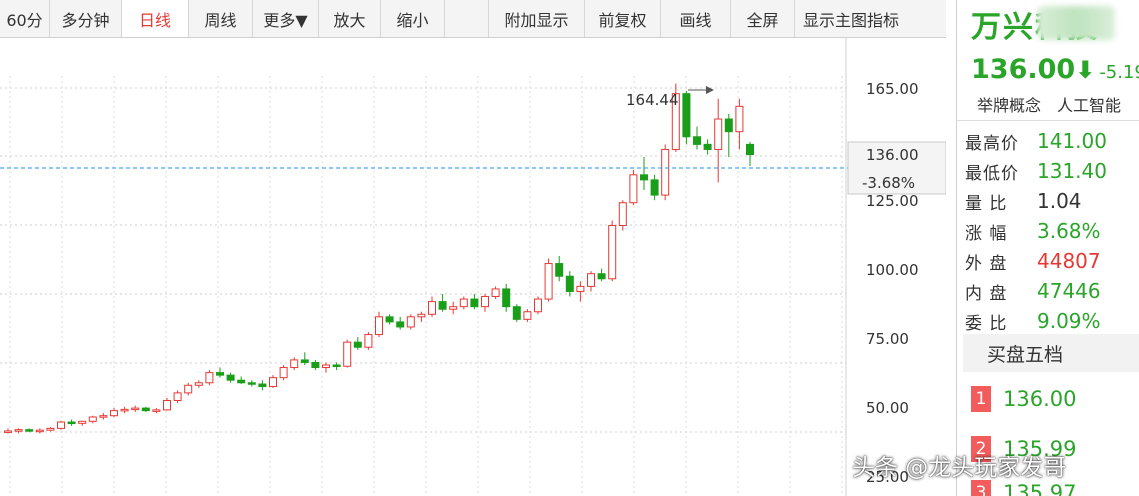 The width and height of the screenshot is (1139, 496). Describe the element at coordinates (892, 155) in the screenshot. I see `current-price-tag: 136.00` at that location.